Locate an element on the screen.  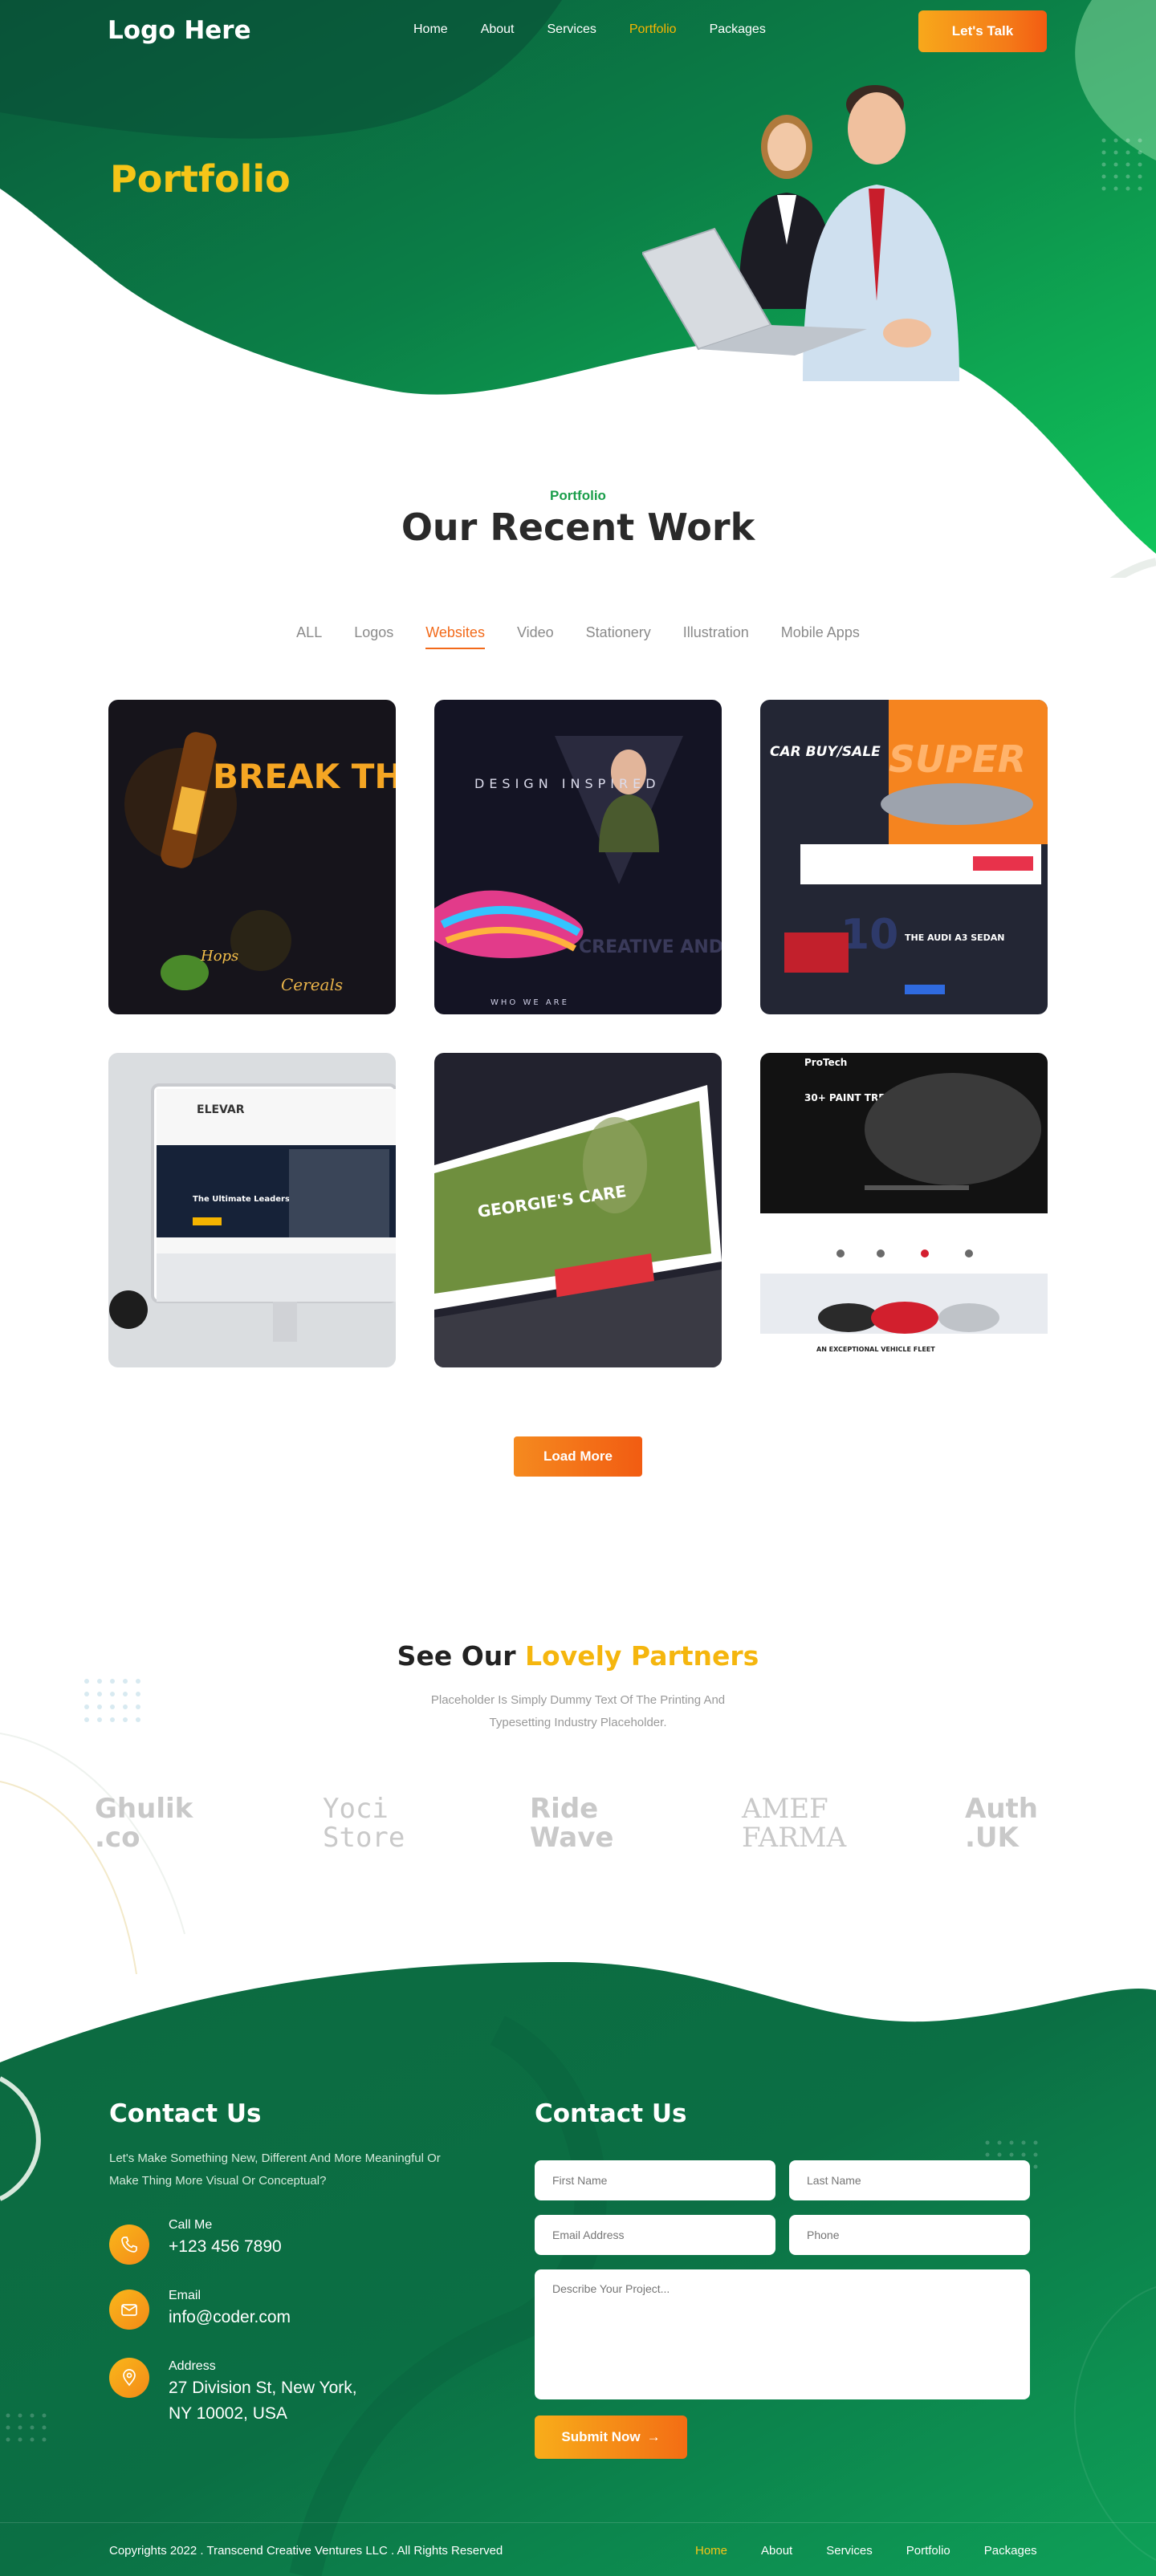
nav-about: About is located at coordinates (498, 29).